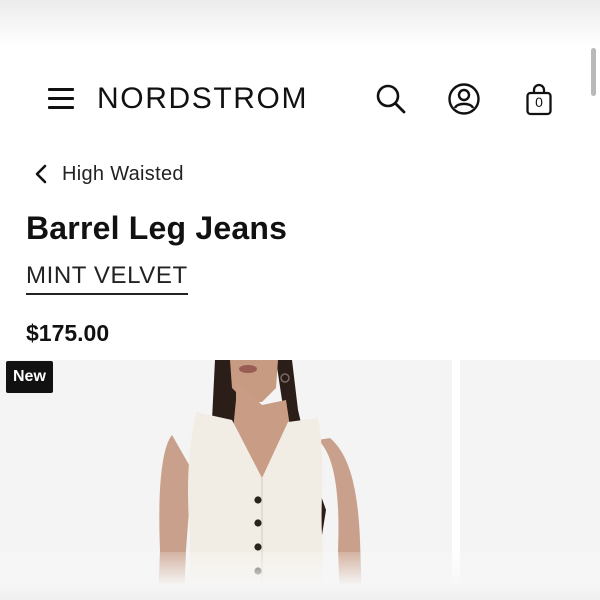 The height and width of the screenshot is (600, 600). What do you see at coordinates (300, 576) in the screenshot?
I see `bottom-fade` at bounding box center [300, 576].